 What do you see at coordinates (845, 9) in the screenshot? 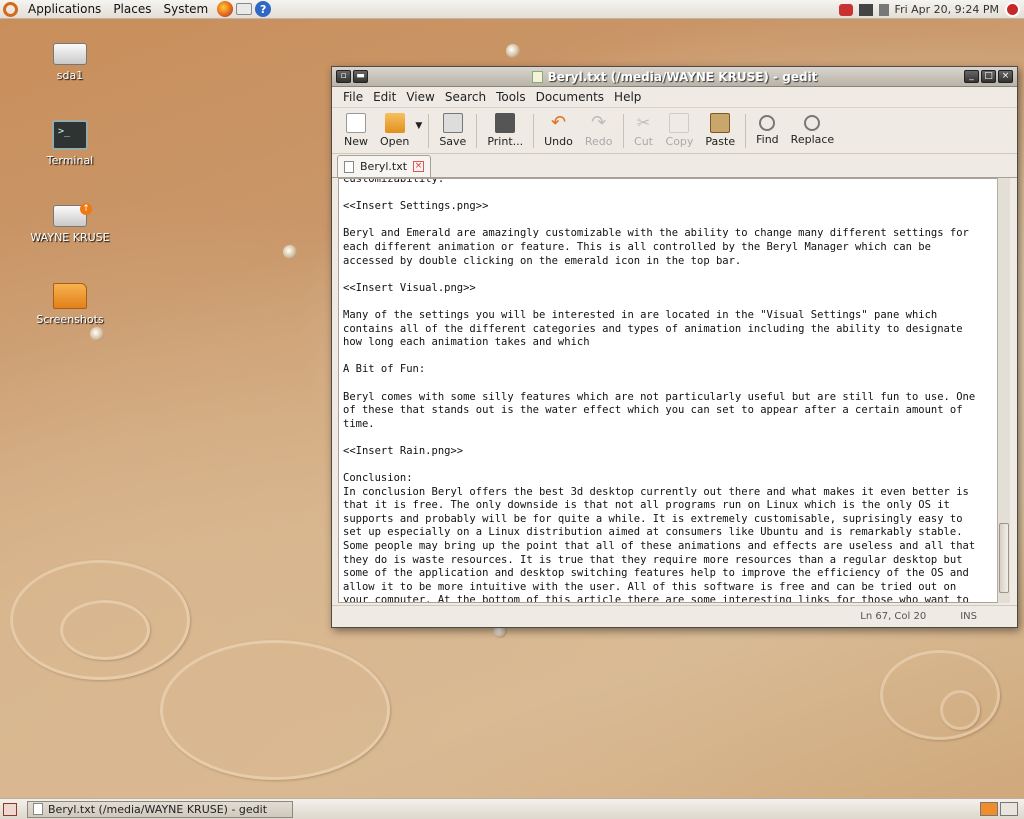
I see `notification-icon` at bounding box center [845, 9].